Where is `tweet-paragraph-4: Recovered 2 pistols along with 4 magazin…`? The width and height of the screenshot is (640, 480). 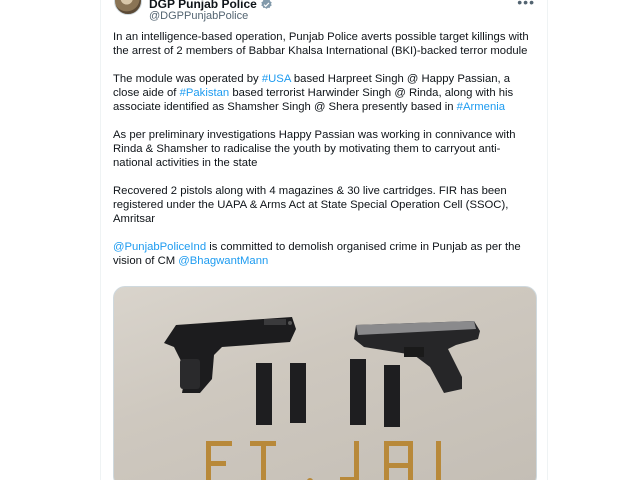 tweet-paragraph-4: Recovered 2 pistols along with 4 magazin… is located at coordinates (311, 205).